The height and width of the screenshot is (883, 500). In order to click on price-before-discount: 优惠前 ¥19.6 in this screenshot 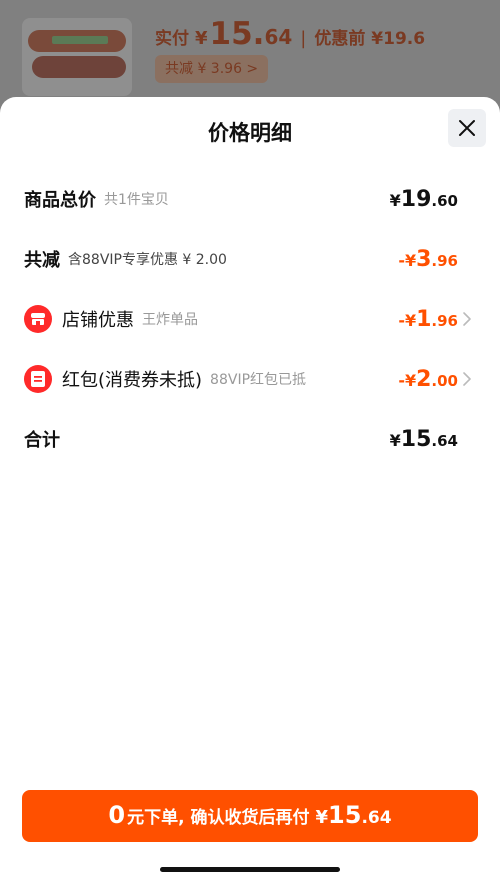, I will do `click(370, 39)`.